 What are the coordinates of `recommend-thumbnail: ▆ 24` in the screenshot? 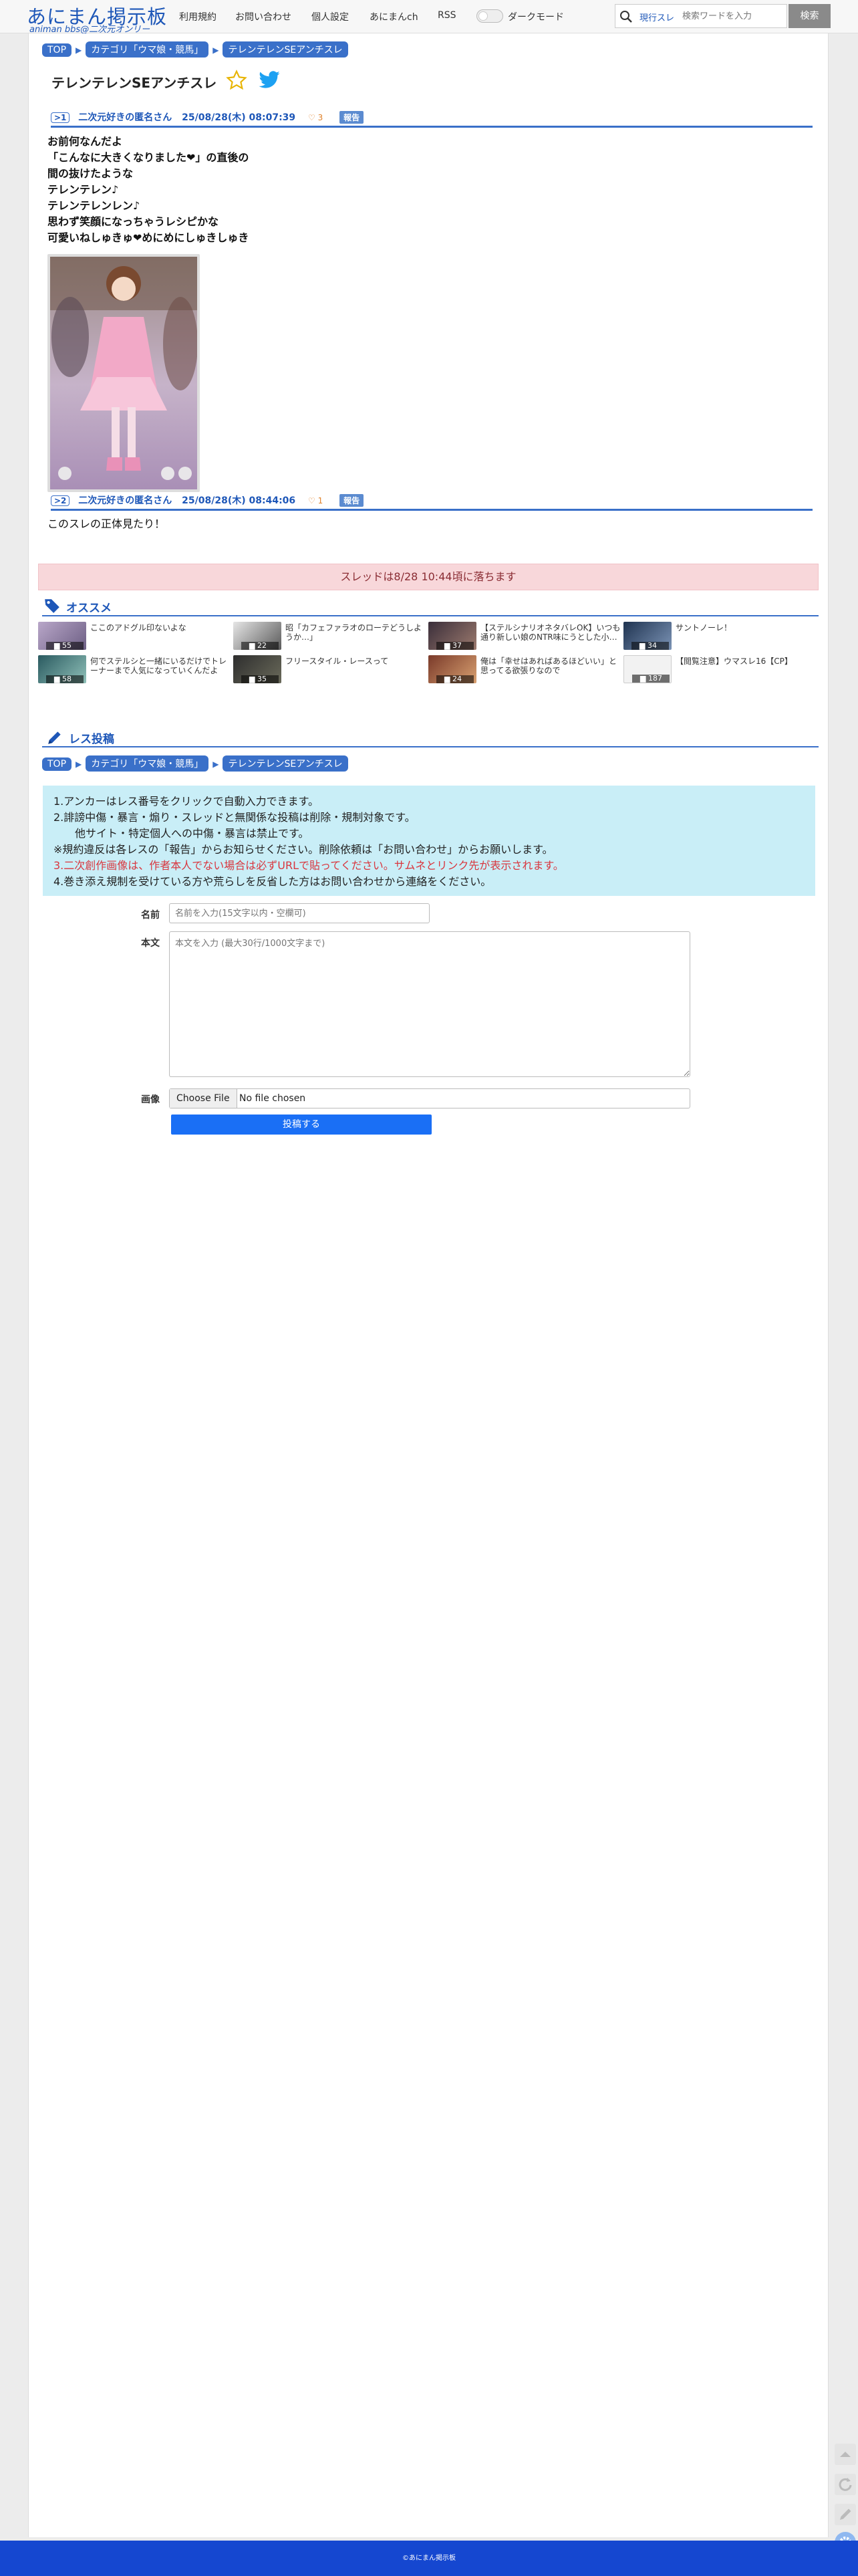 It's located at (452, 669).